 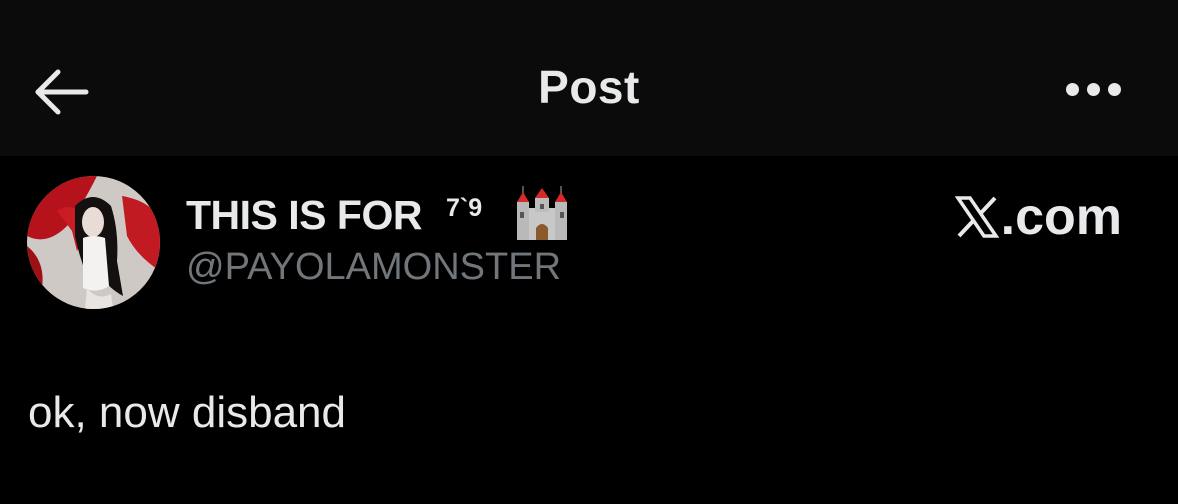 What do you see at coordinates (542, 213) in the screenshot?
I see `castle-icon` at bounding box center [542, 213].